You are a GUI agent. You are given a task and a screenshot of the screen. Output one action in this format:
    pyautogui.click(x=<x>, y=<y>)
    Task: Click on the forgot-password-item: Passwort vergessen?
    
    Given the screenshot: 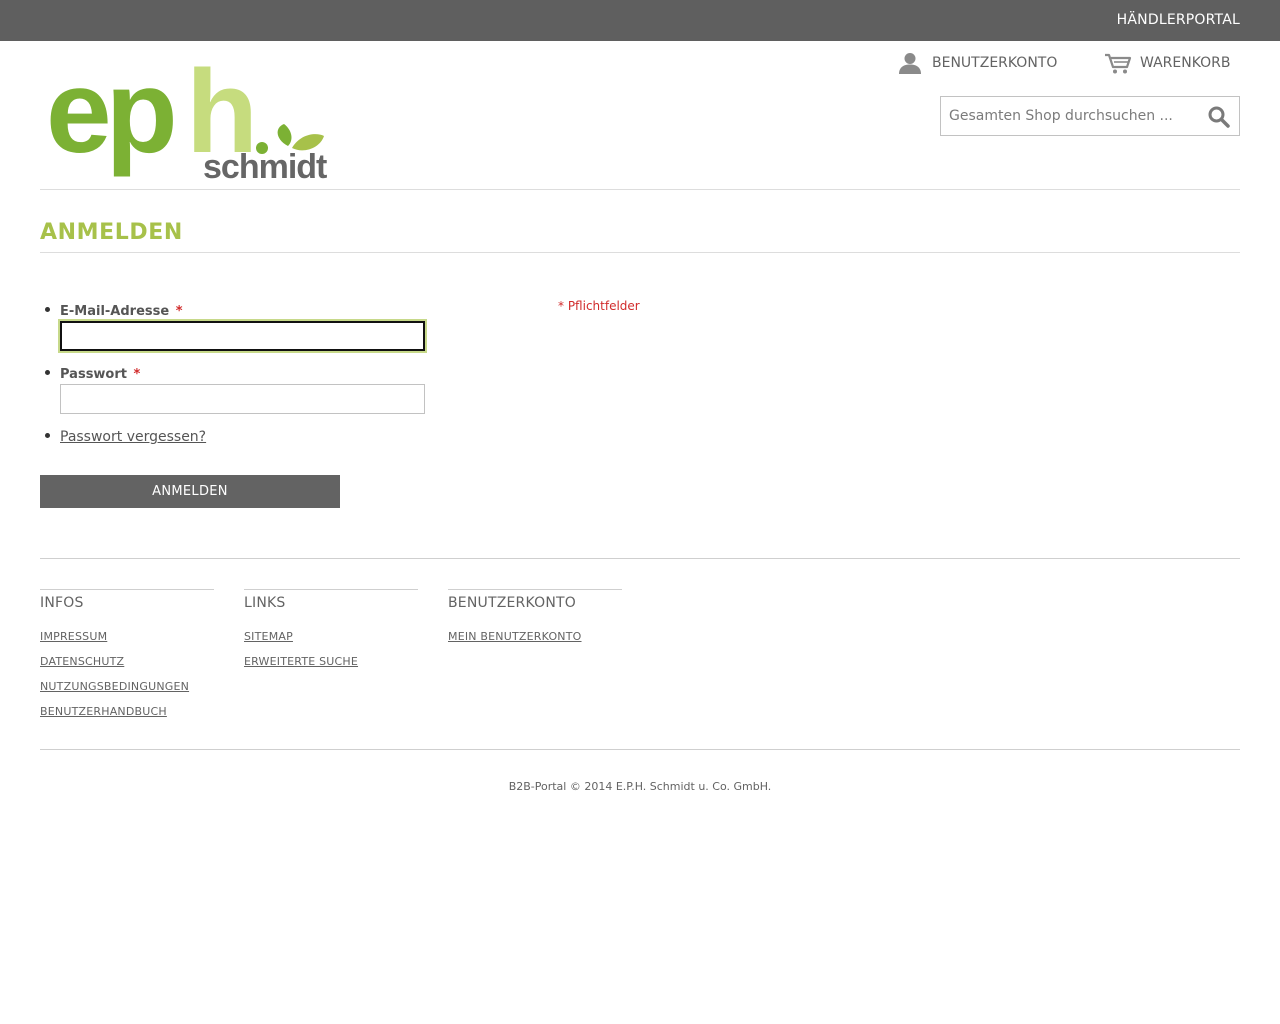 What is the action you would take?
    pyautogui.click(x=125, y=435)
    